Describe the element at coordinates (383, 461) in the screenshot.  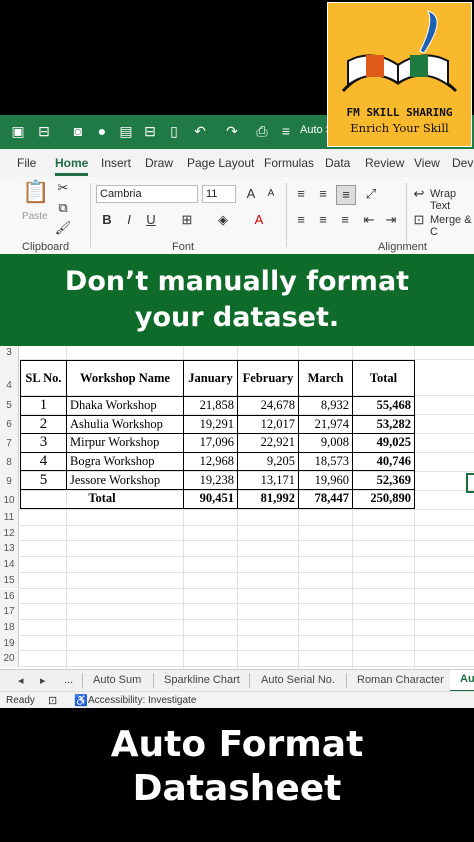
I see `cell-total: 40,746` at that location.